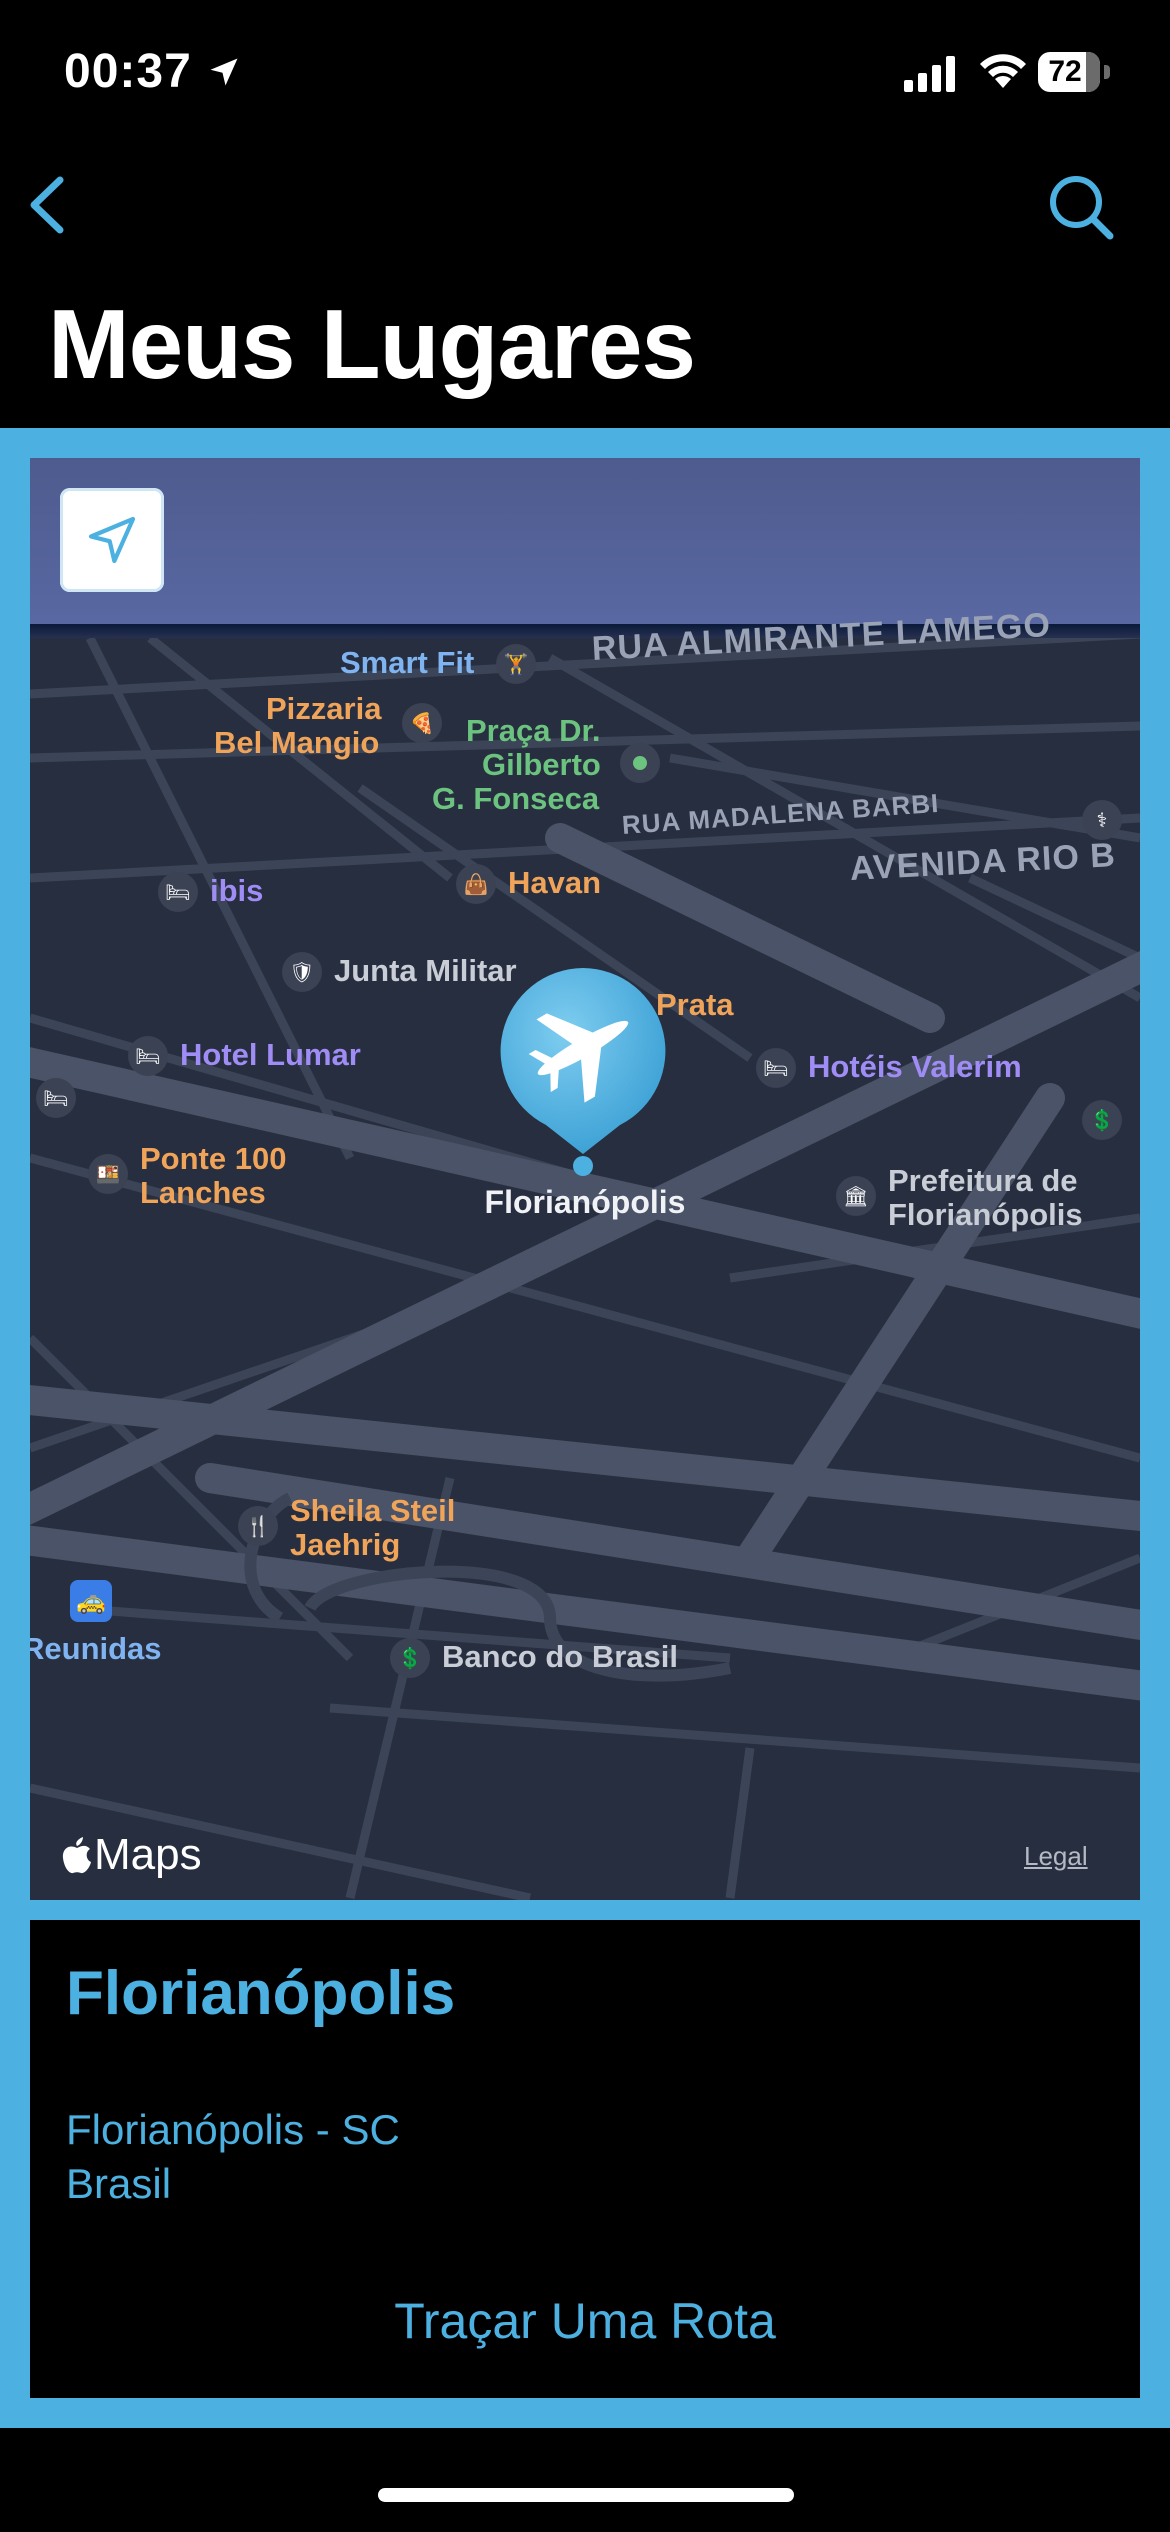 Image resolution: width=1170 pixels, height=2532 pixels. I want to click on poi-ponte-100-line2: Lanches, so click(203, 1192).